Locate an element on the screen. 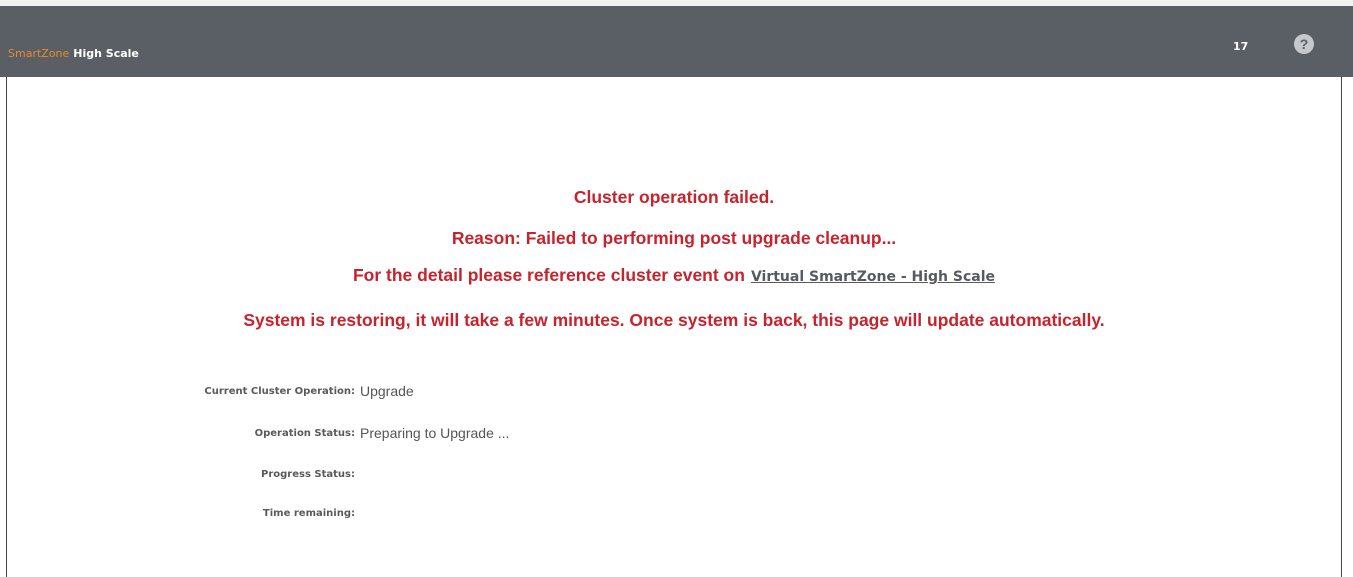 The height and width of the screenshot is (577, 1353). help-button: ? is located at coordinates (1304, 44).